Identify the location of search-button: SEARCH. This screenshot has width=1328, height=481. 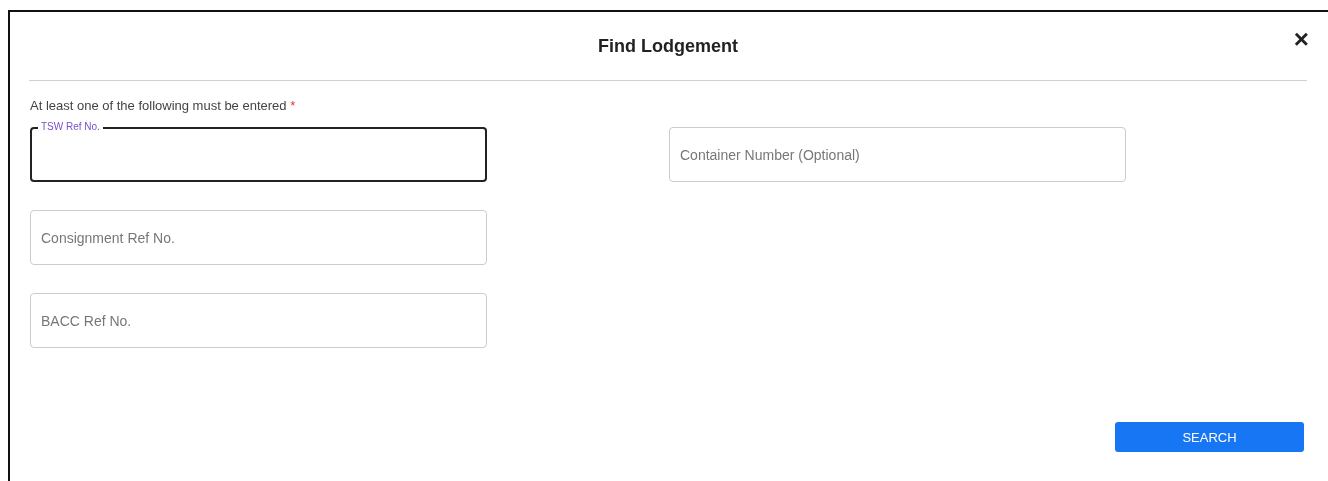
(1209, 437).